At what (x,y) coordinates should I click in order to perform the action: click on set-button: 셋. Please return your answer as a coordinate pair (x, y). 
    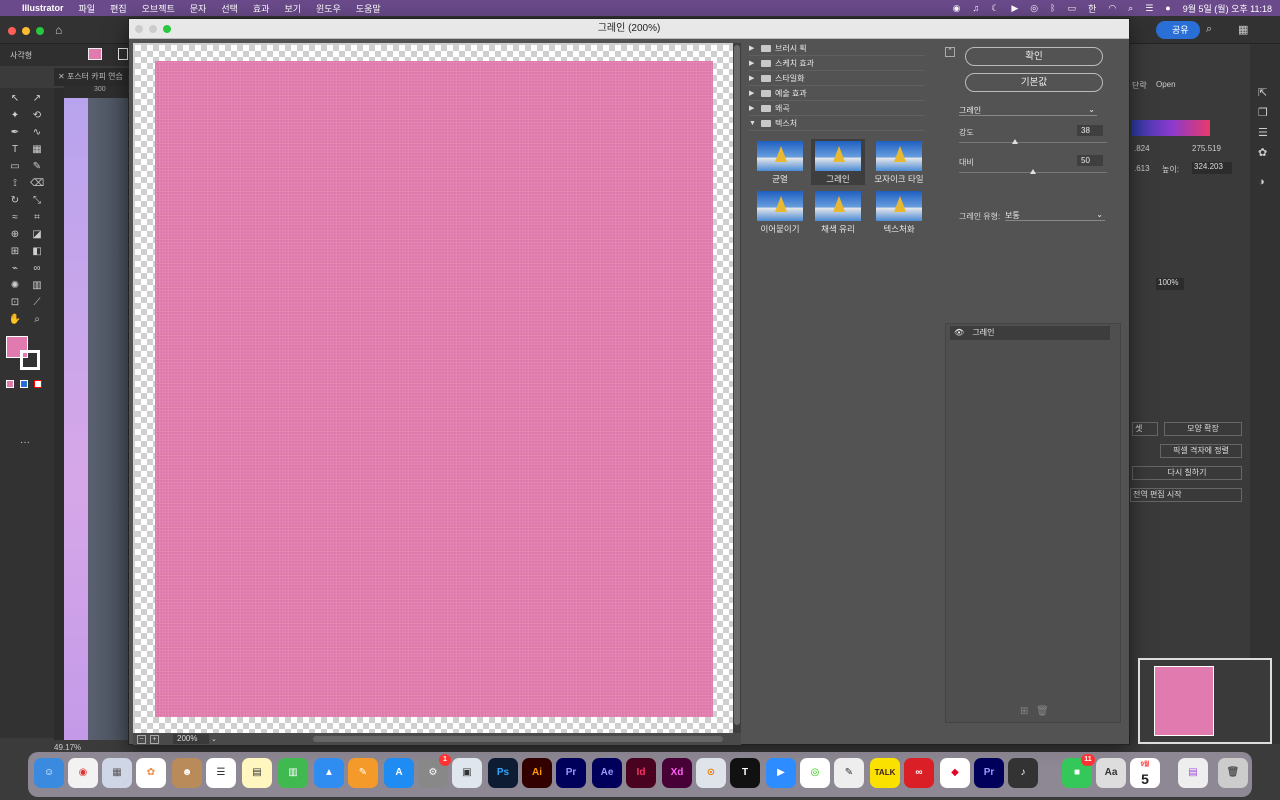
    Looking at the image, I should click on (1145, 429).